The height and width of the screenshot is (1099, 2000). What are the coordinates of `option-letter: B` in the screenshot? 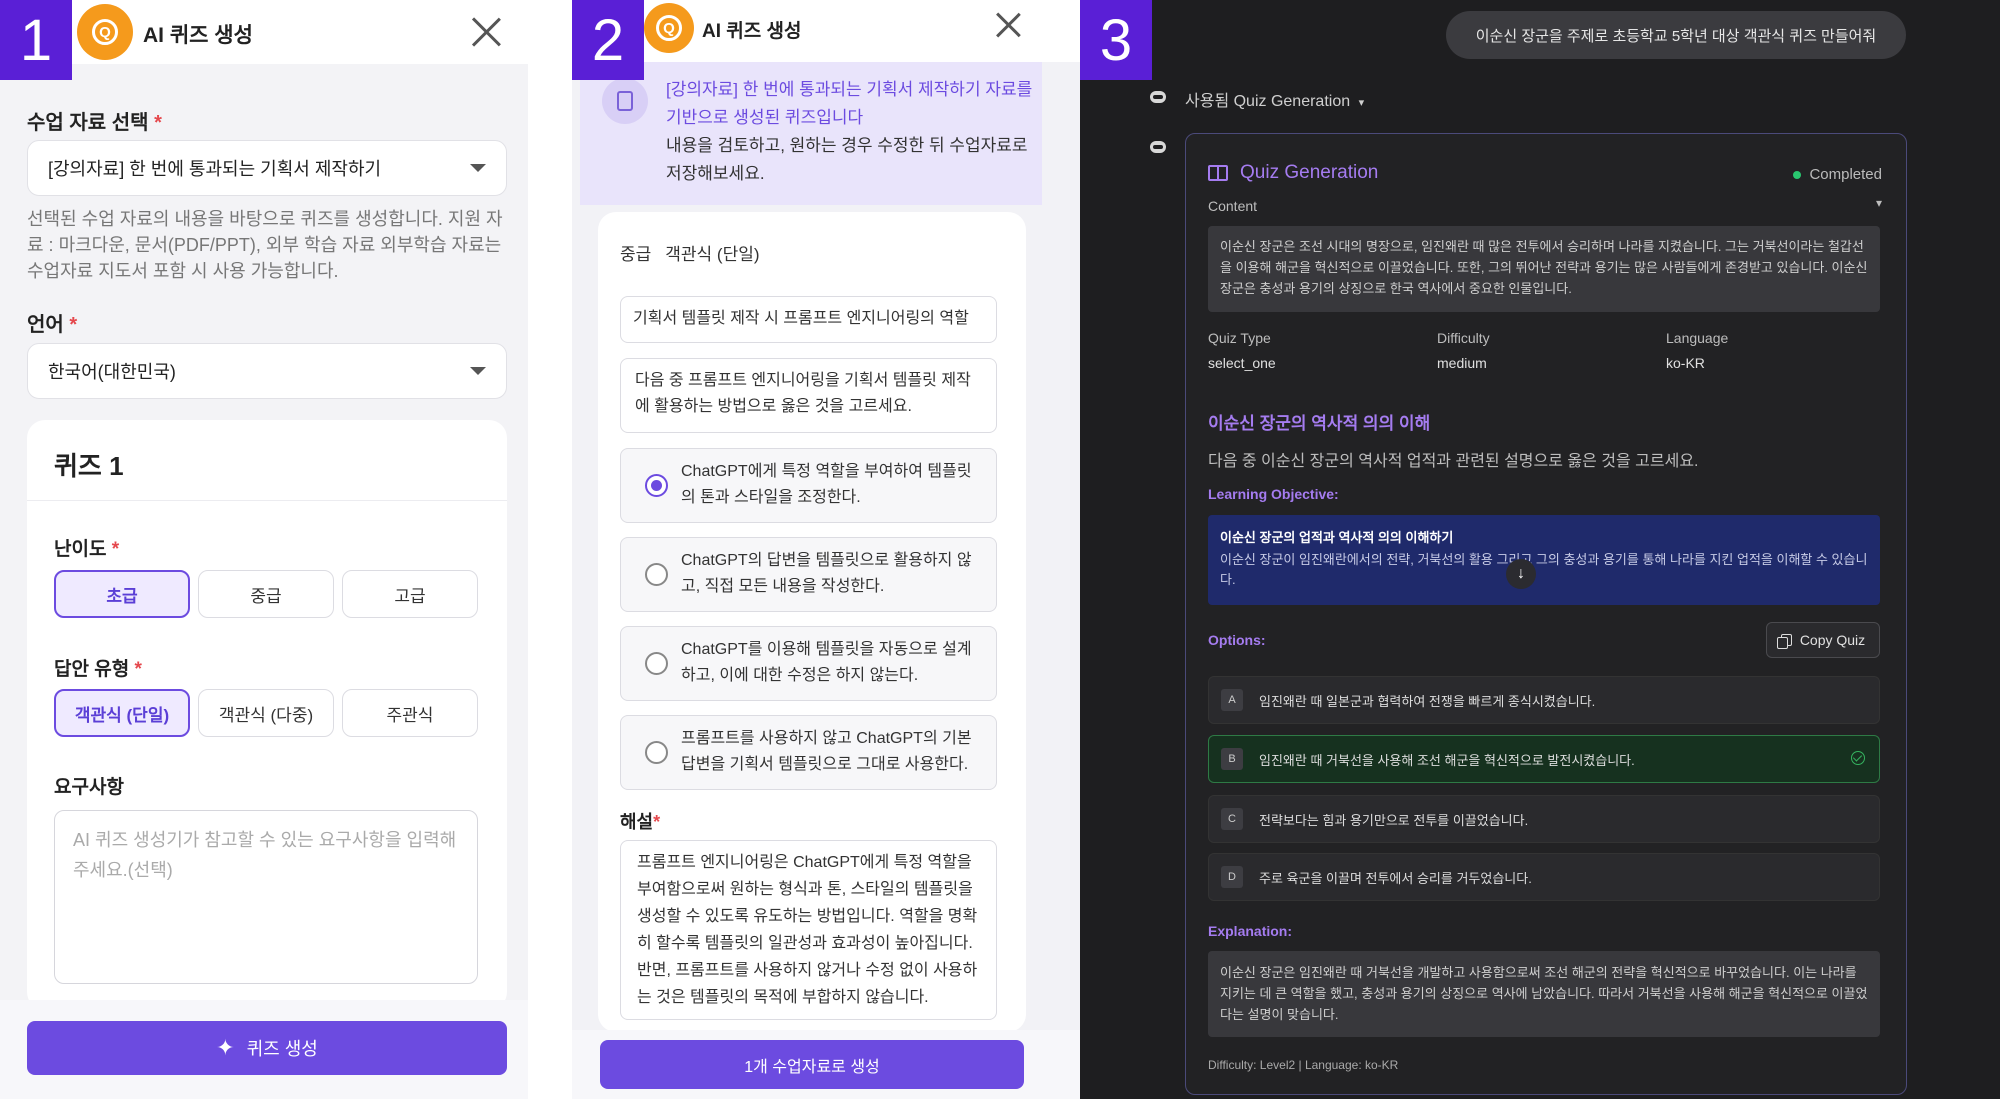 It's located at (1232, 759).